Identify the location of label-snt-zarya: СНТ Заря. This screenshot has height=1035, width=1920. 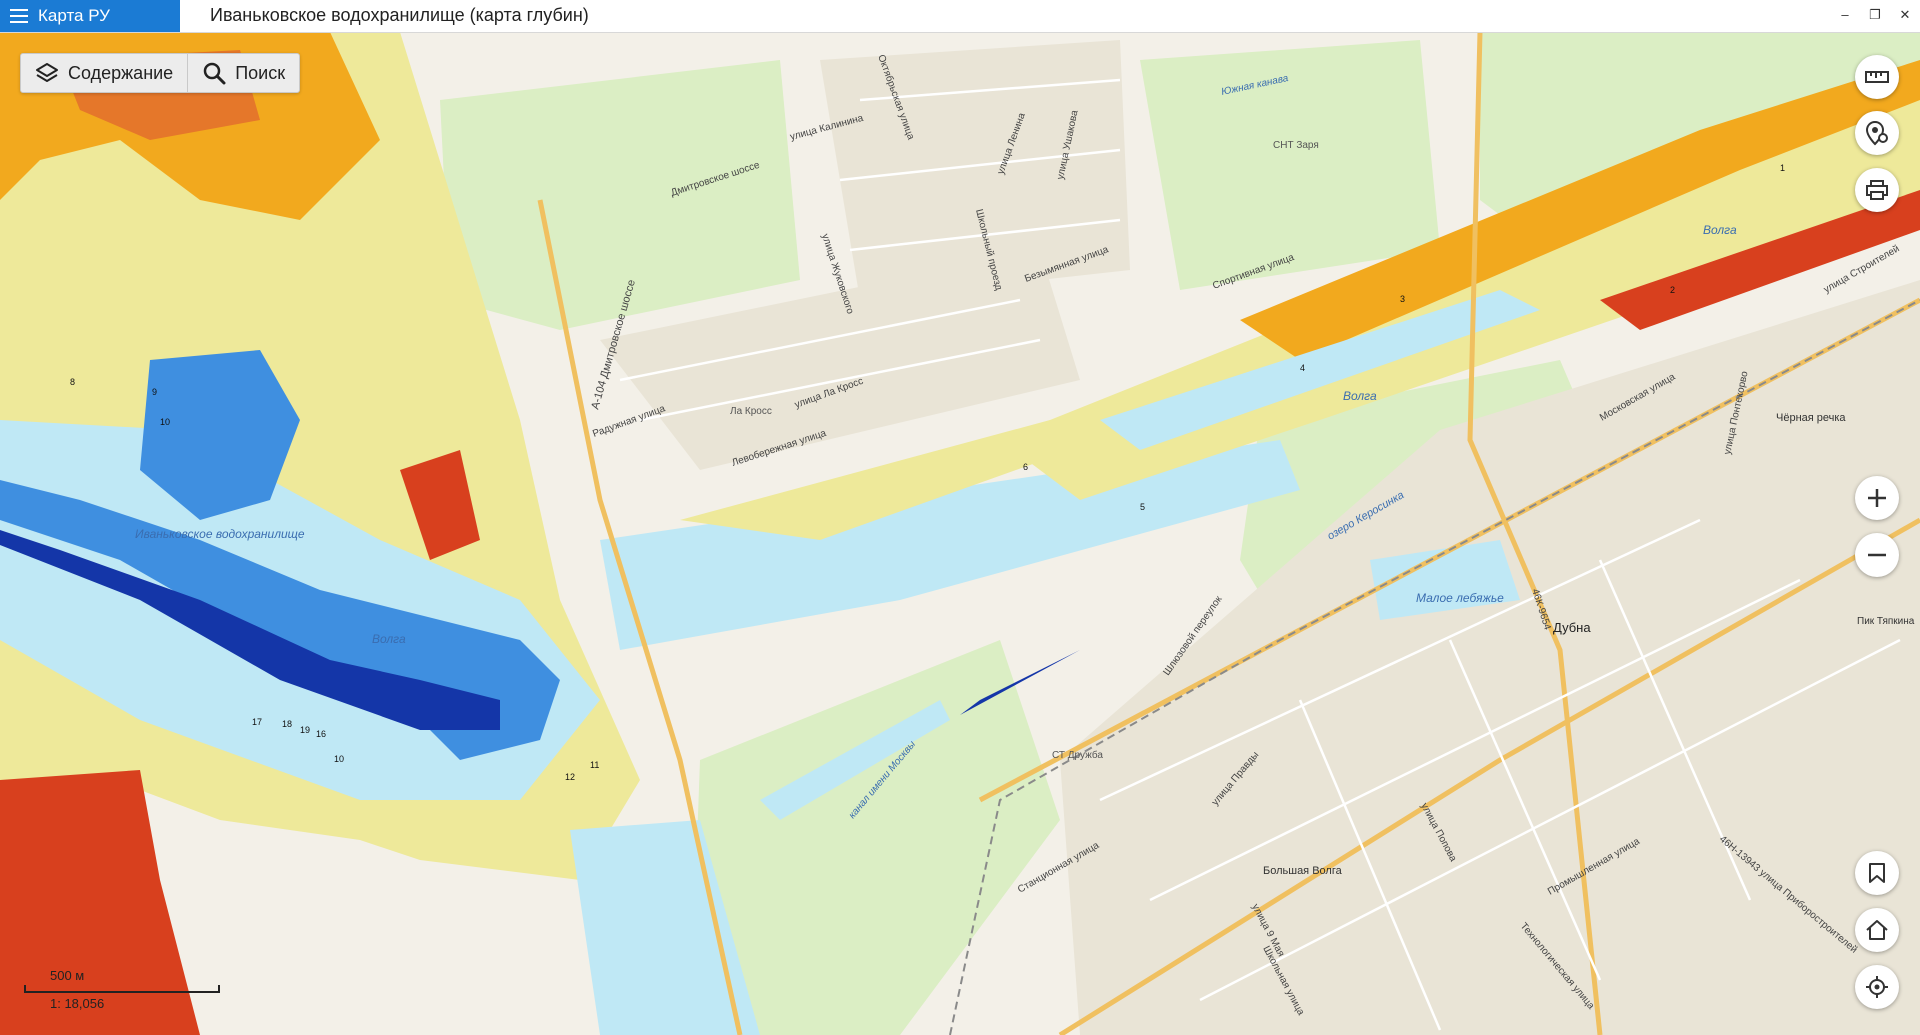
(1296, 145).